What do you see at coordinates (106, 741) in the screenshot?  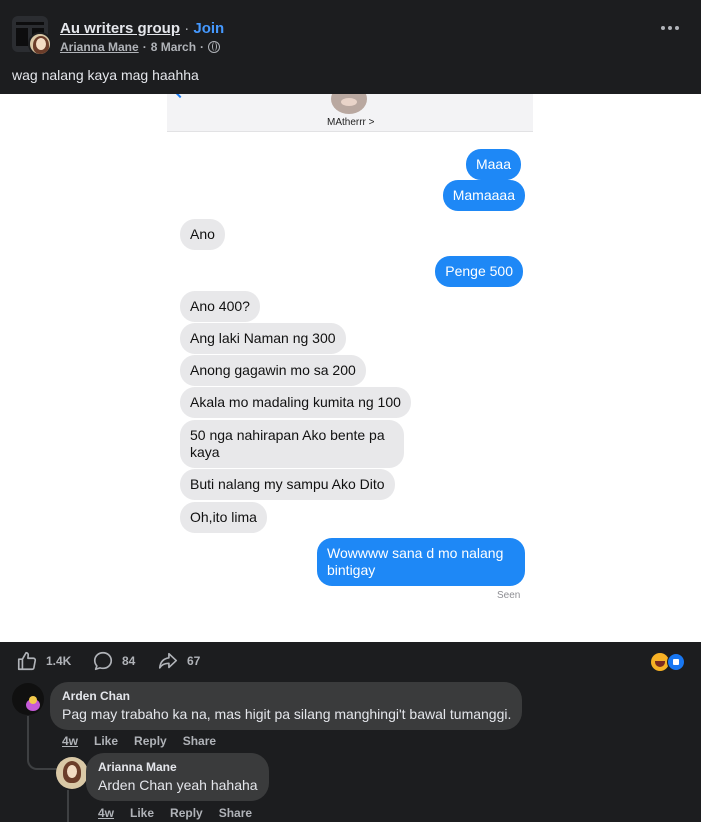 I see `comment-like-button: Like` at bounding box center [106, 741].